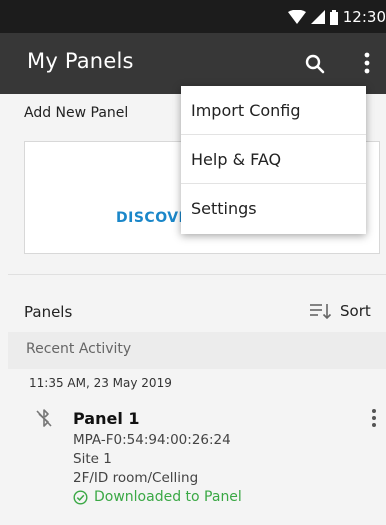  What do you see at coordinates (321, 311) in the screenshot?
I see `sort-icon` at bounding box center [321, 311].